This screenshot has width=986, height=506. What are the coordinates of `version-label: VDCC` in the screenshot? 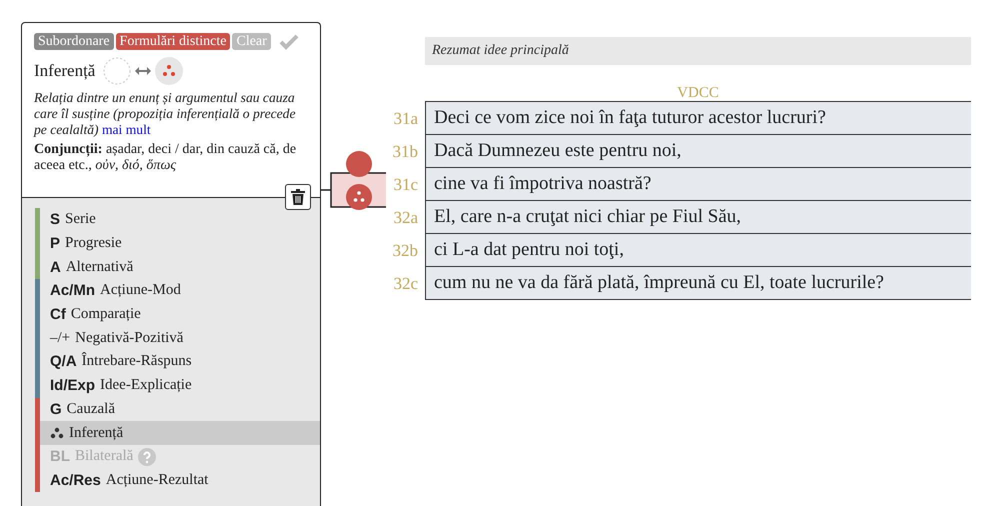 It's located at (698, 93).